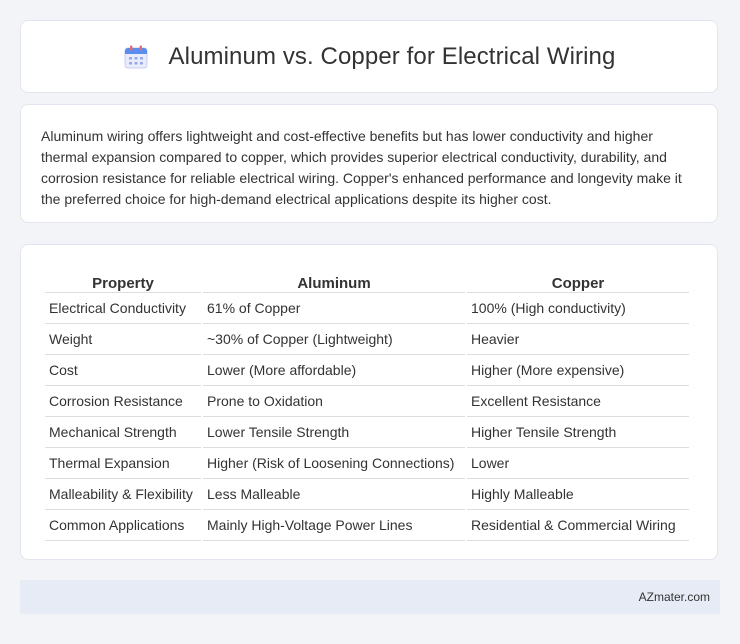 This screenshot has height=644, width=740. I want to click on cell-aluminum: Lower (More affordable), so click(334, 370).